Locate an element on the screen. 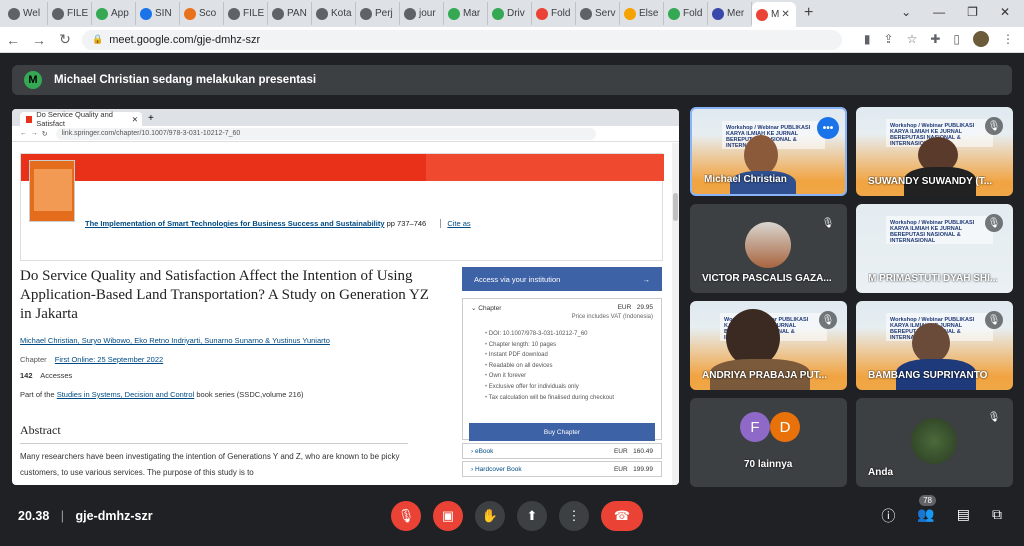 This screenshot has width=1024, height=546. browser-tab: PAN is located at coordinates (290, 13).